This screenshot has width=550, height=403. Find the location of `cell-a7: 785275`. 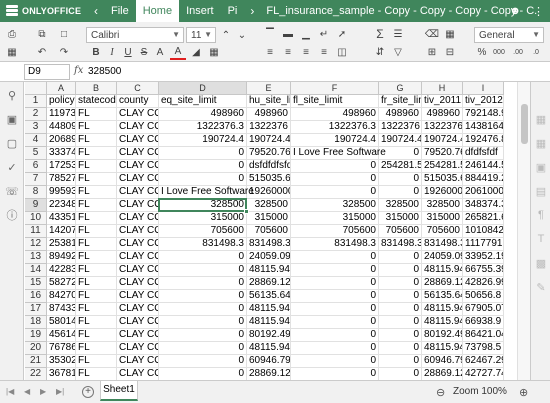

cell-a7: 785275 is located at coordinates (61, 179).